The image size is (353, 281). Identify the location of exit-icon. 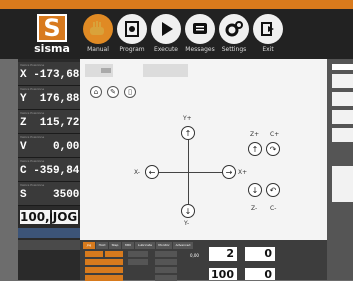
(268, 29).